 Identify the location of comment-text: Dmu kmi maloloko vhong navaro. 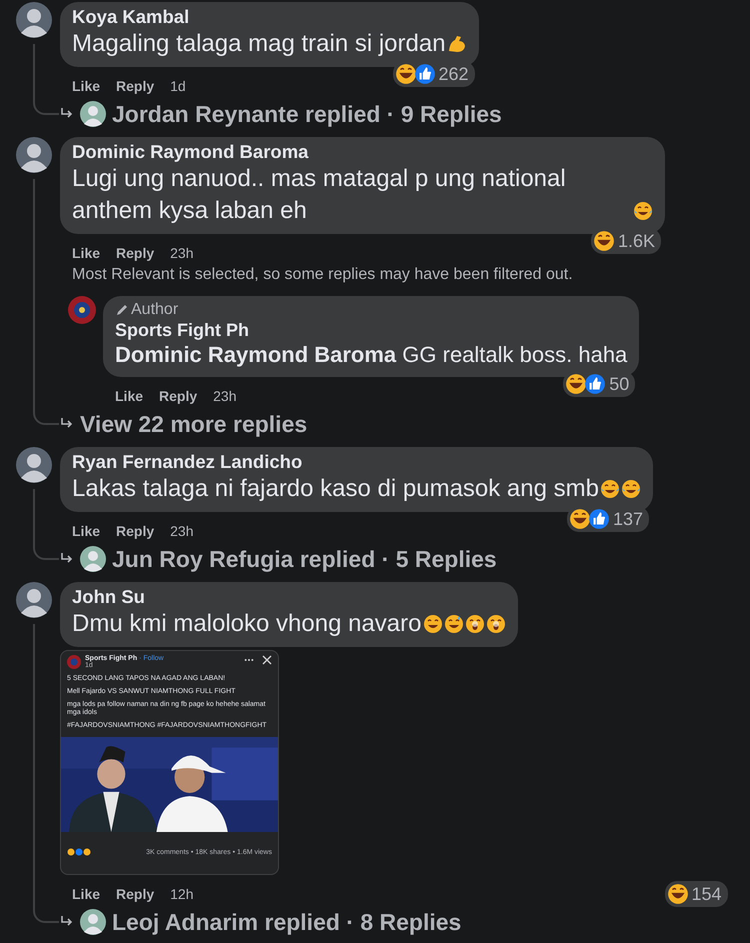
(247, 624).